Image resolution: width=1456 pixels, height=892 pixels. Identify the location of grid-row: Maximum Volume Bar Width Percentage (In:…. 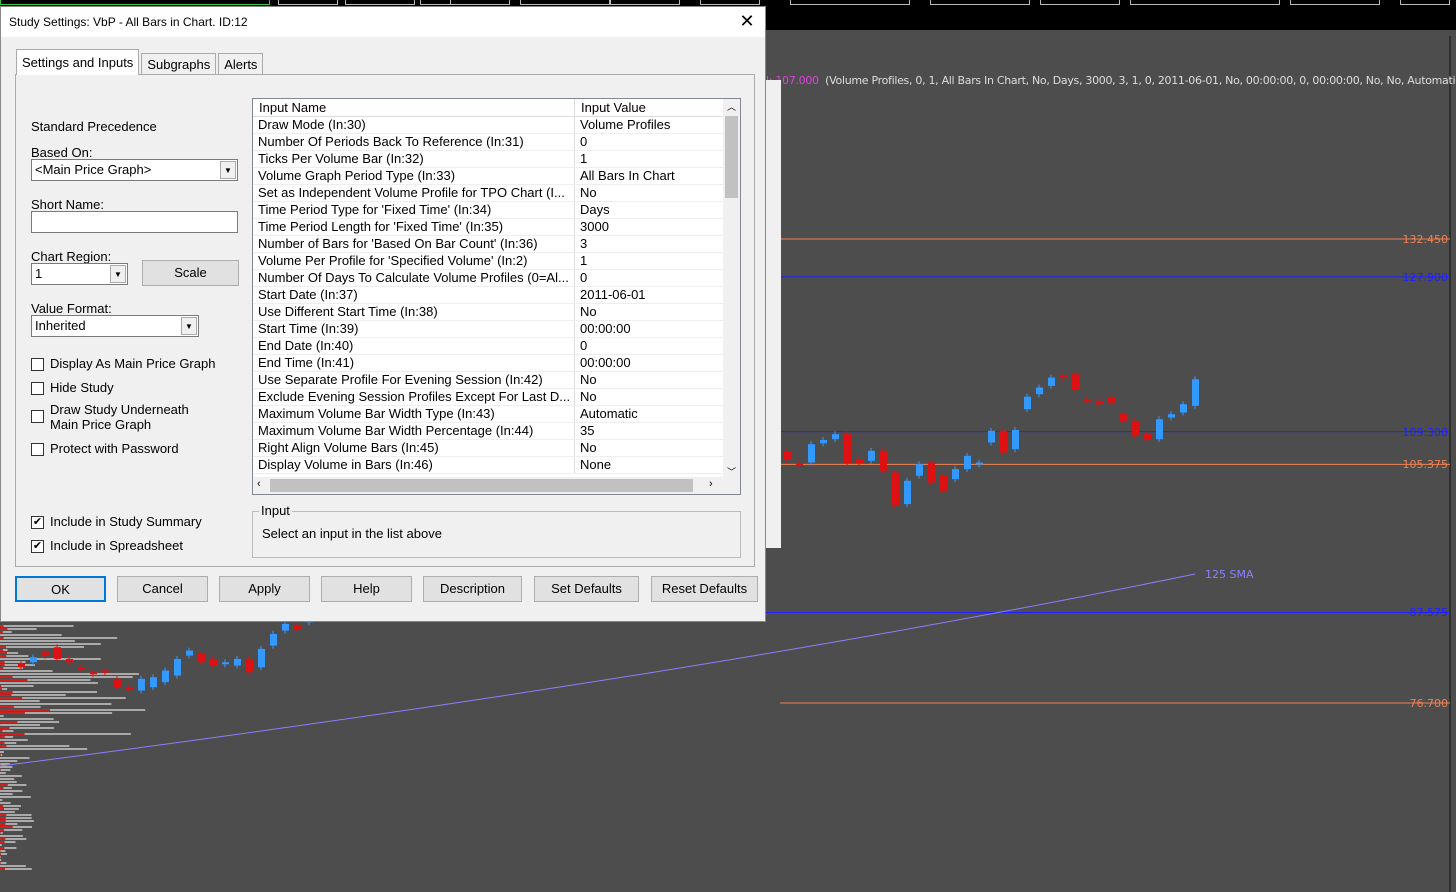
(496, 431).